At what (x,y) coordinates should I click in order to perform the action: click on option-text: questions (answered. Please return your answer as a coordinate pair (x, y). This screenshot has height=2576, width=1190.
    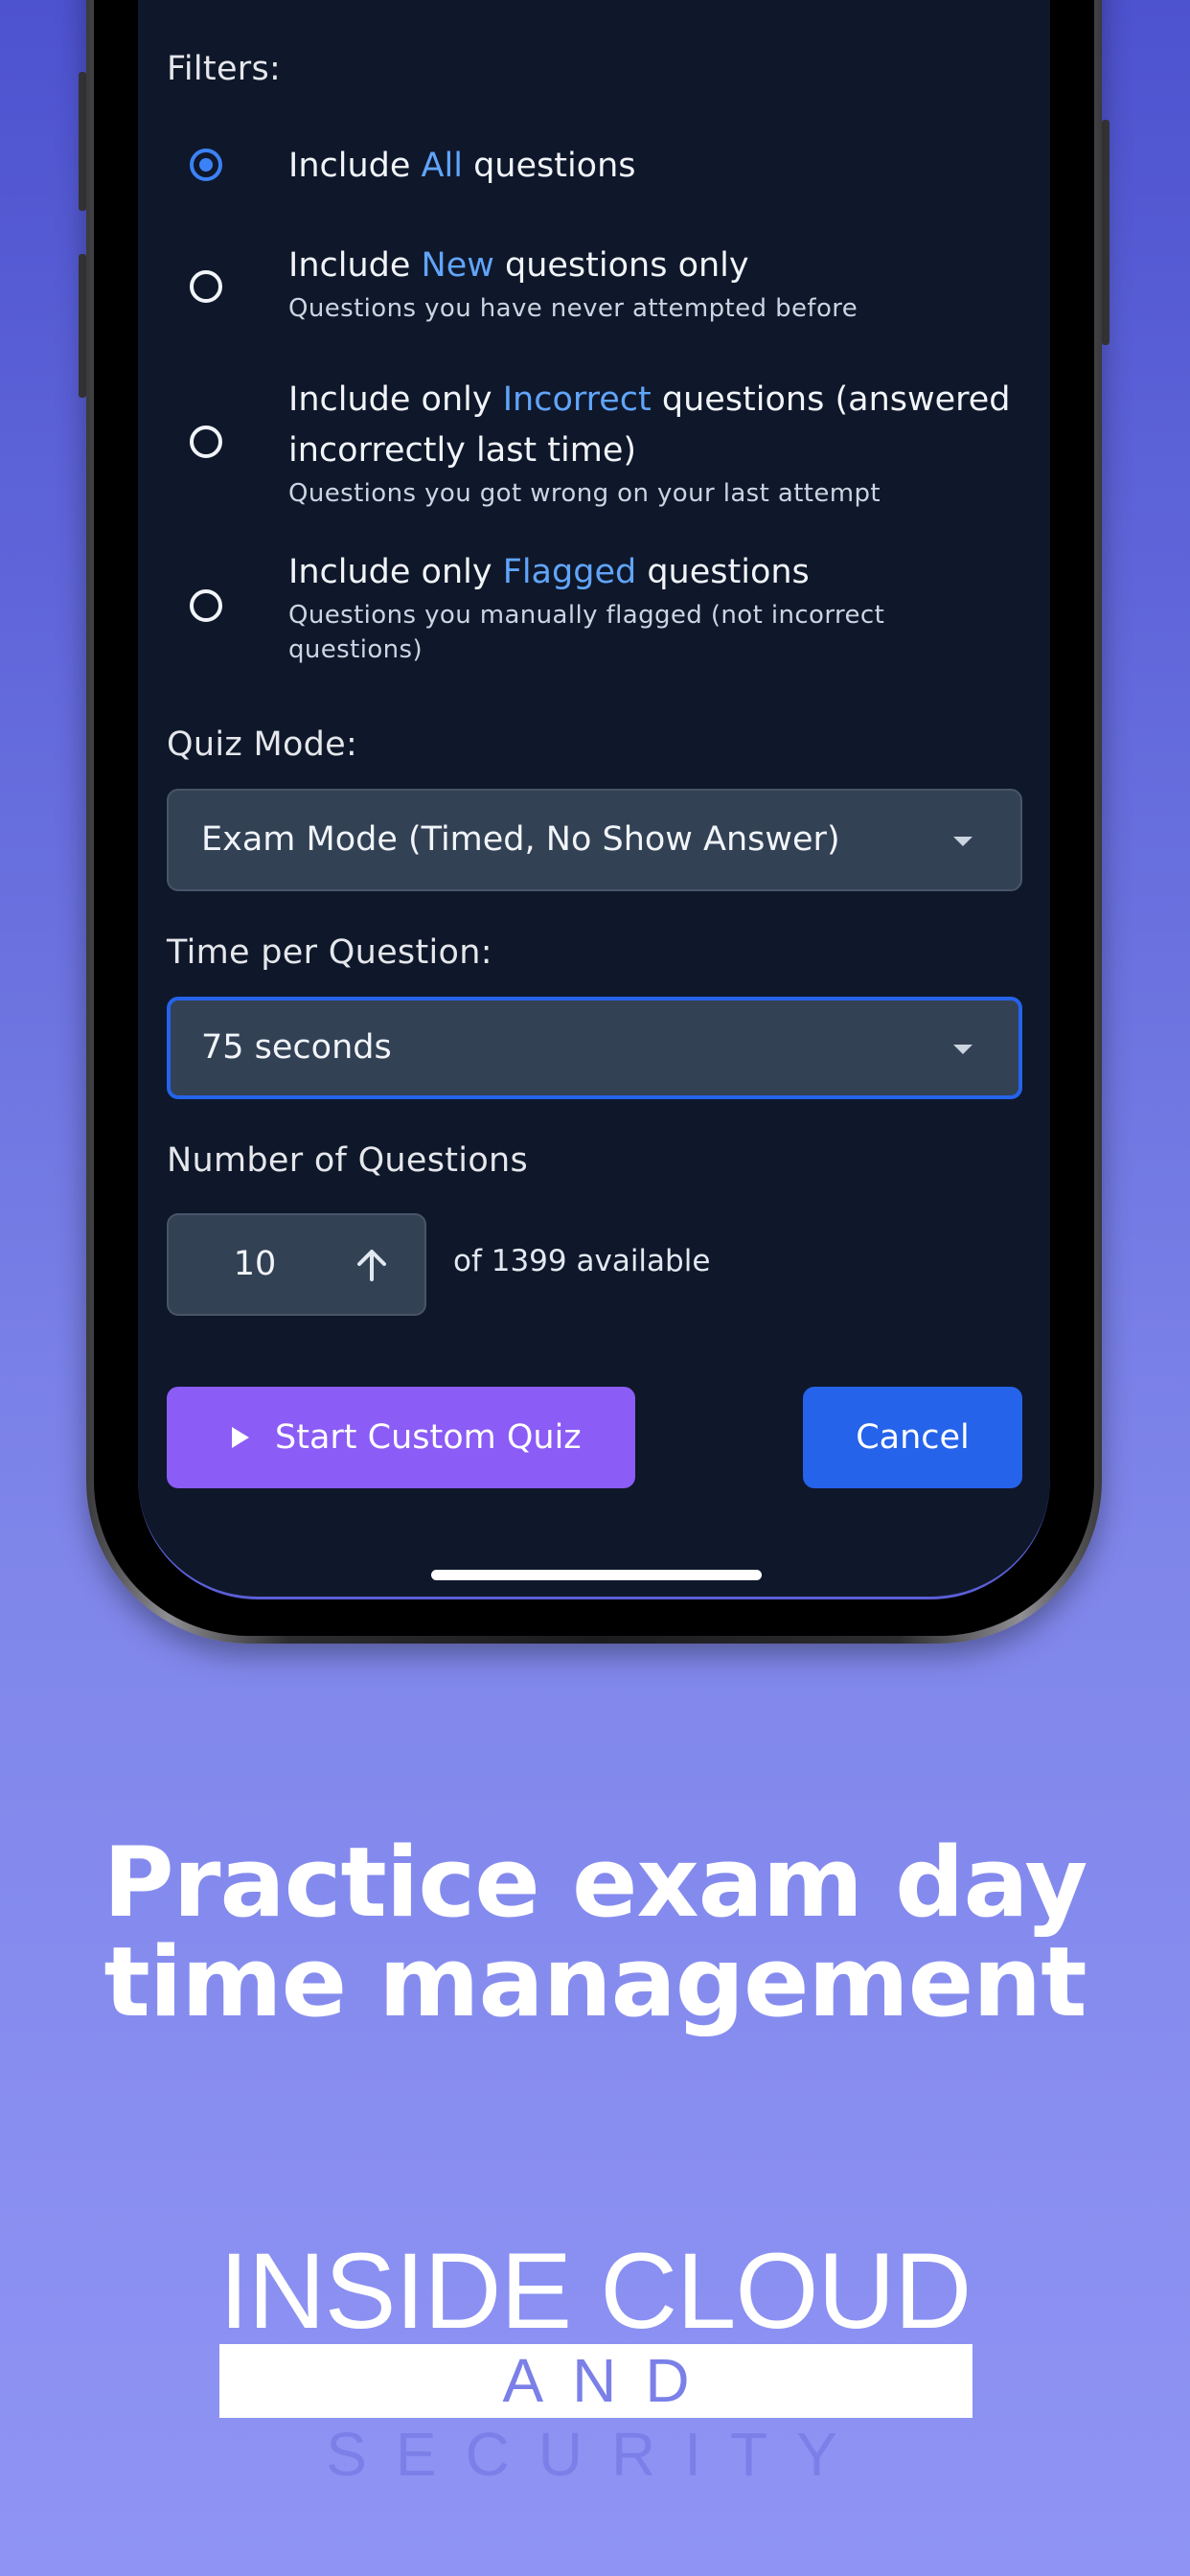
    Looking at the image, I should click on (831, 399).